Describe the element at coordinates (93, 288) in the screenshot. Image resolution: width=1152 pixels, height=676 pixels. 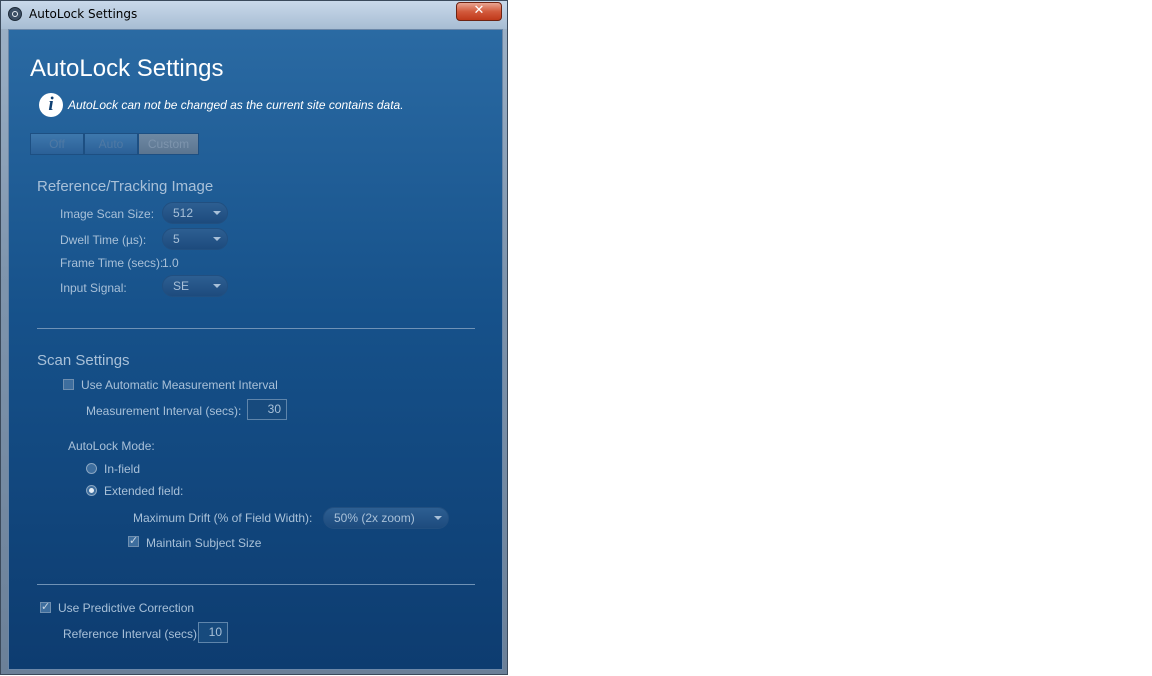
I see `input-signal-label: Input Signal:` at that location.